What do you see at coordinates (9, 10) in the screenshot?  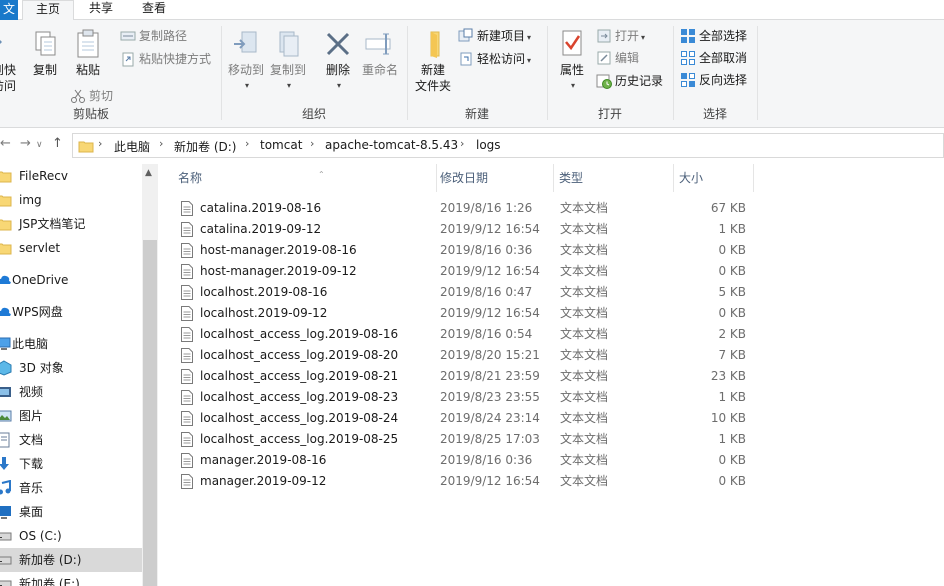 I see `tab-file: 文` at bounding box center [9, 10].